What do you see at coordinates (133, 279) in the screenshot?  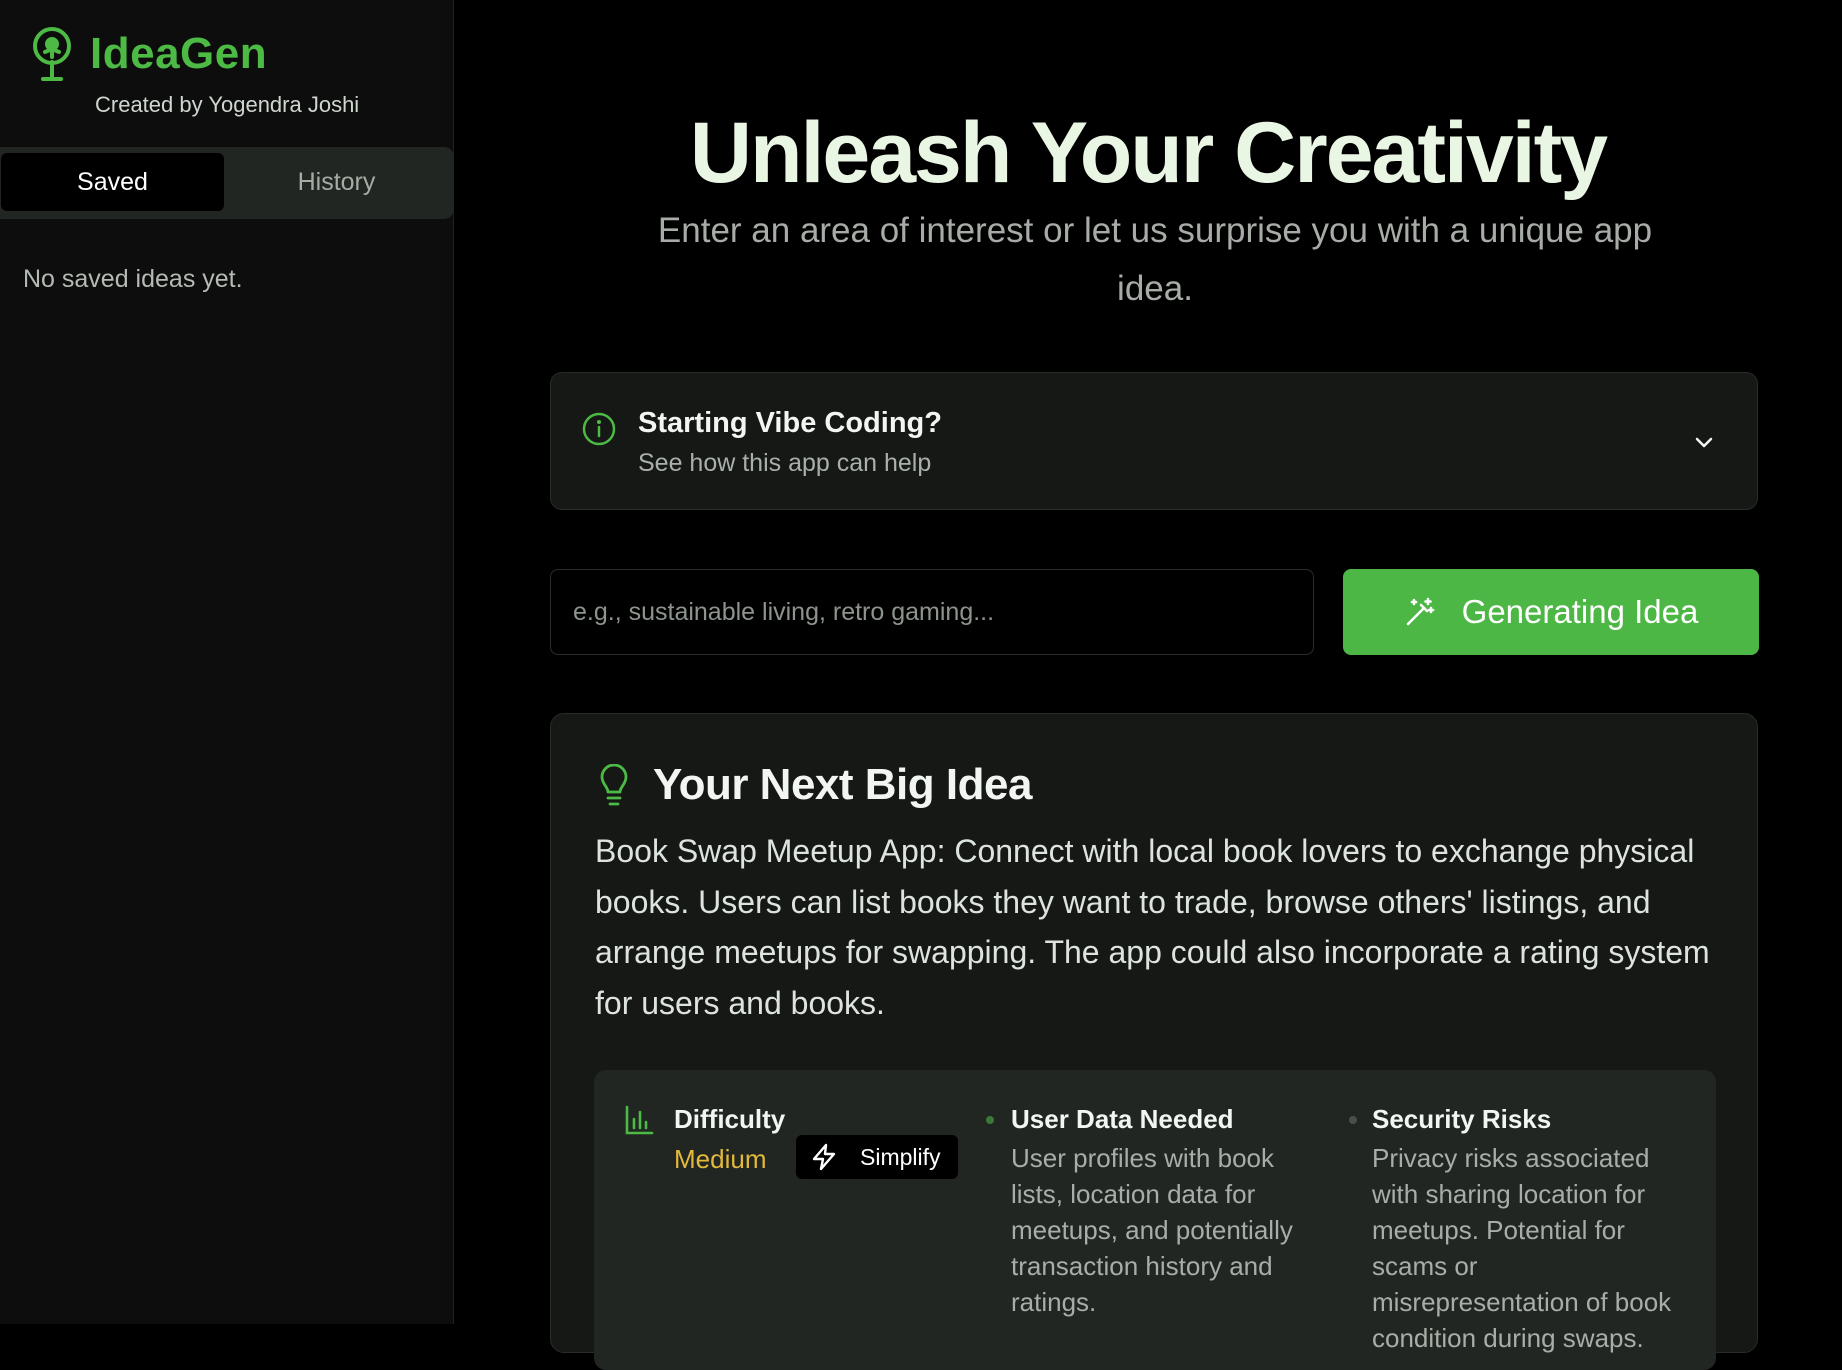 I see `empty-saved-message: No saved ideas yet.` at bounding box center [133, 279].